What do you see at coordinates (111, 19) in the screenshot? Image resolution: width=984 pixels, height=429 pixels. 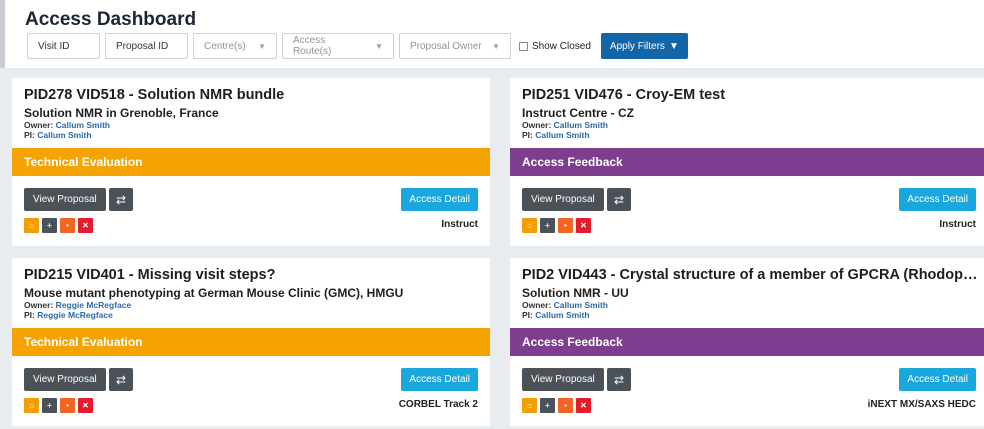 I see `page-title: Access Dashboard` at bounding box center [111, 19].